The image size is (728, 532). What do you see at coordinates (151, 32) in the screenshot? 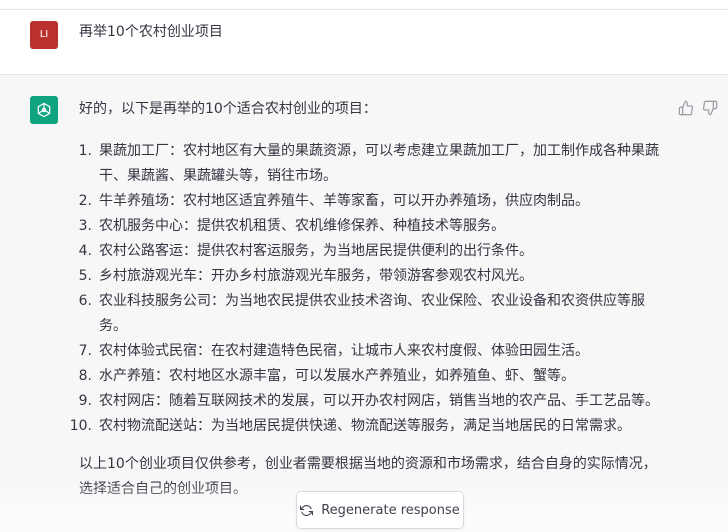
I see `user-message-text: 再举10个农村创业项目` at bounding box center [151, 32].